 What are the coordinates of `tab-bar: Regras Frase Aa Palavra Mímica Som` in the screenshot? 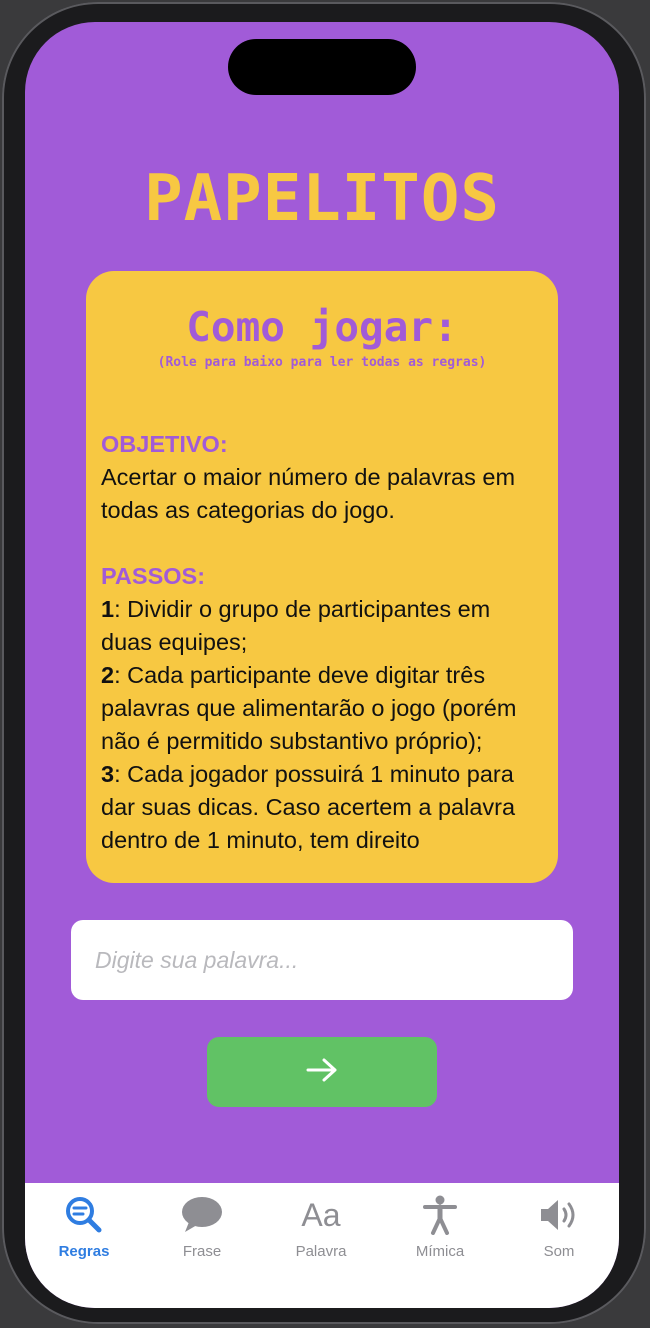 It's located at (322, 1245).